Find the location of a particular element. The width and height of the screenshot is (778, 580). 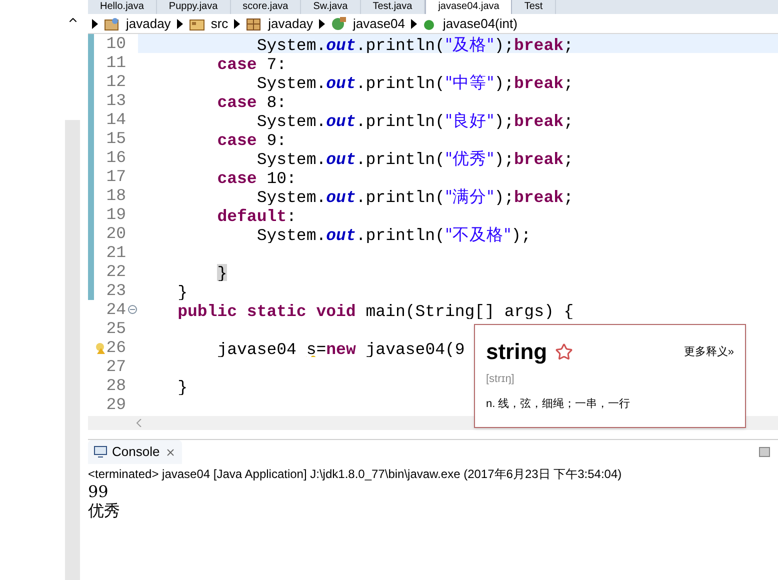

line-number: 19 is located at coordinates (116, 214).